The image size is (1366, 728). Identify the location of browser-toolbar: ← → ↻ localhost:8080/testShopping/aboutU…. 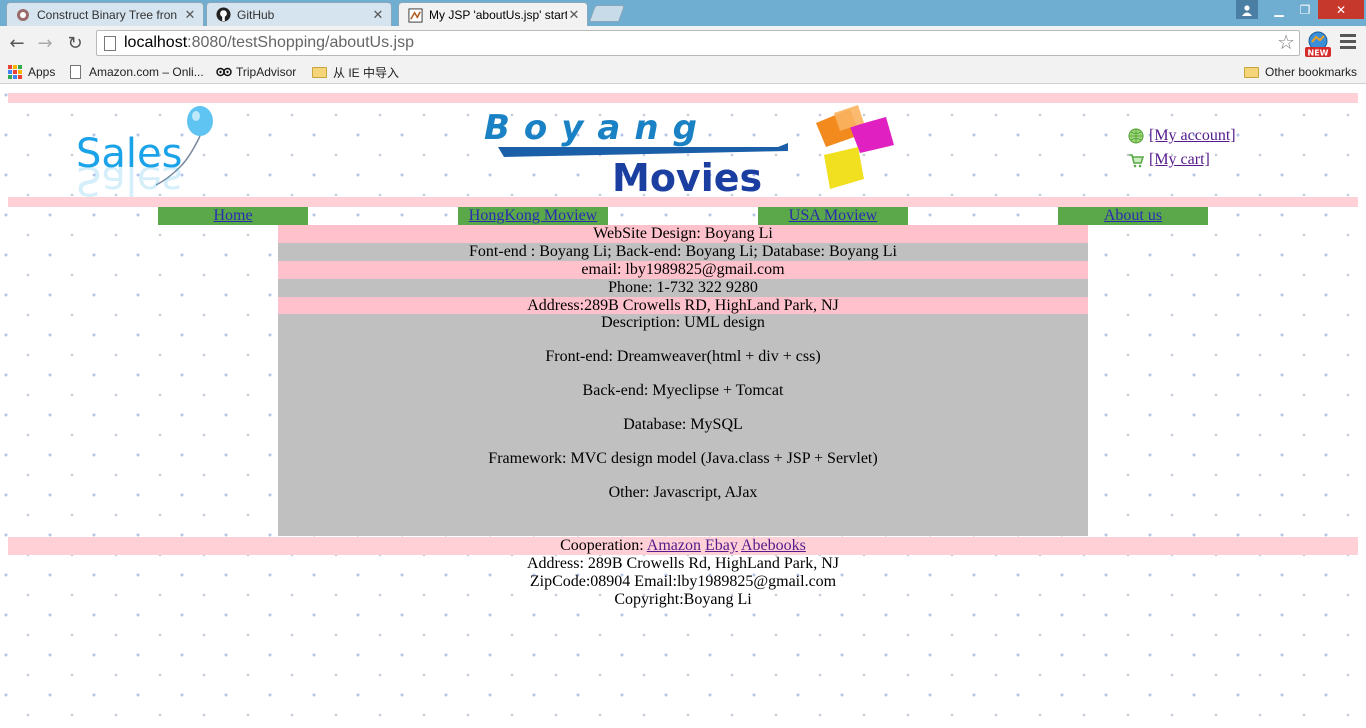
(683, 43).